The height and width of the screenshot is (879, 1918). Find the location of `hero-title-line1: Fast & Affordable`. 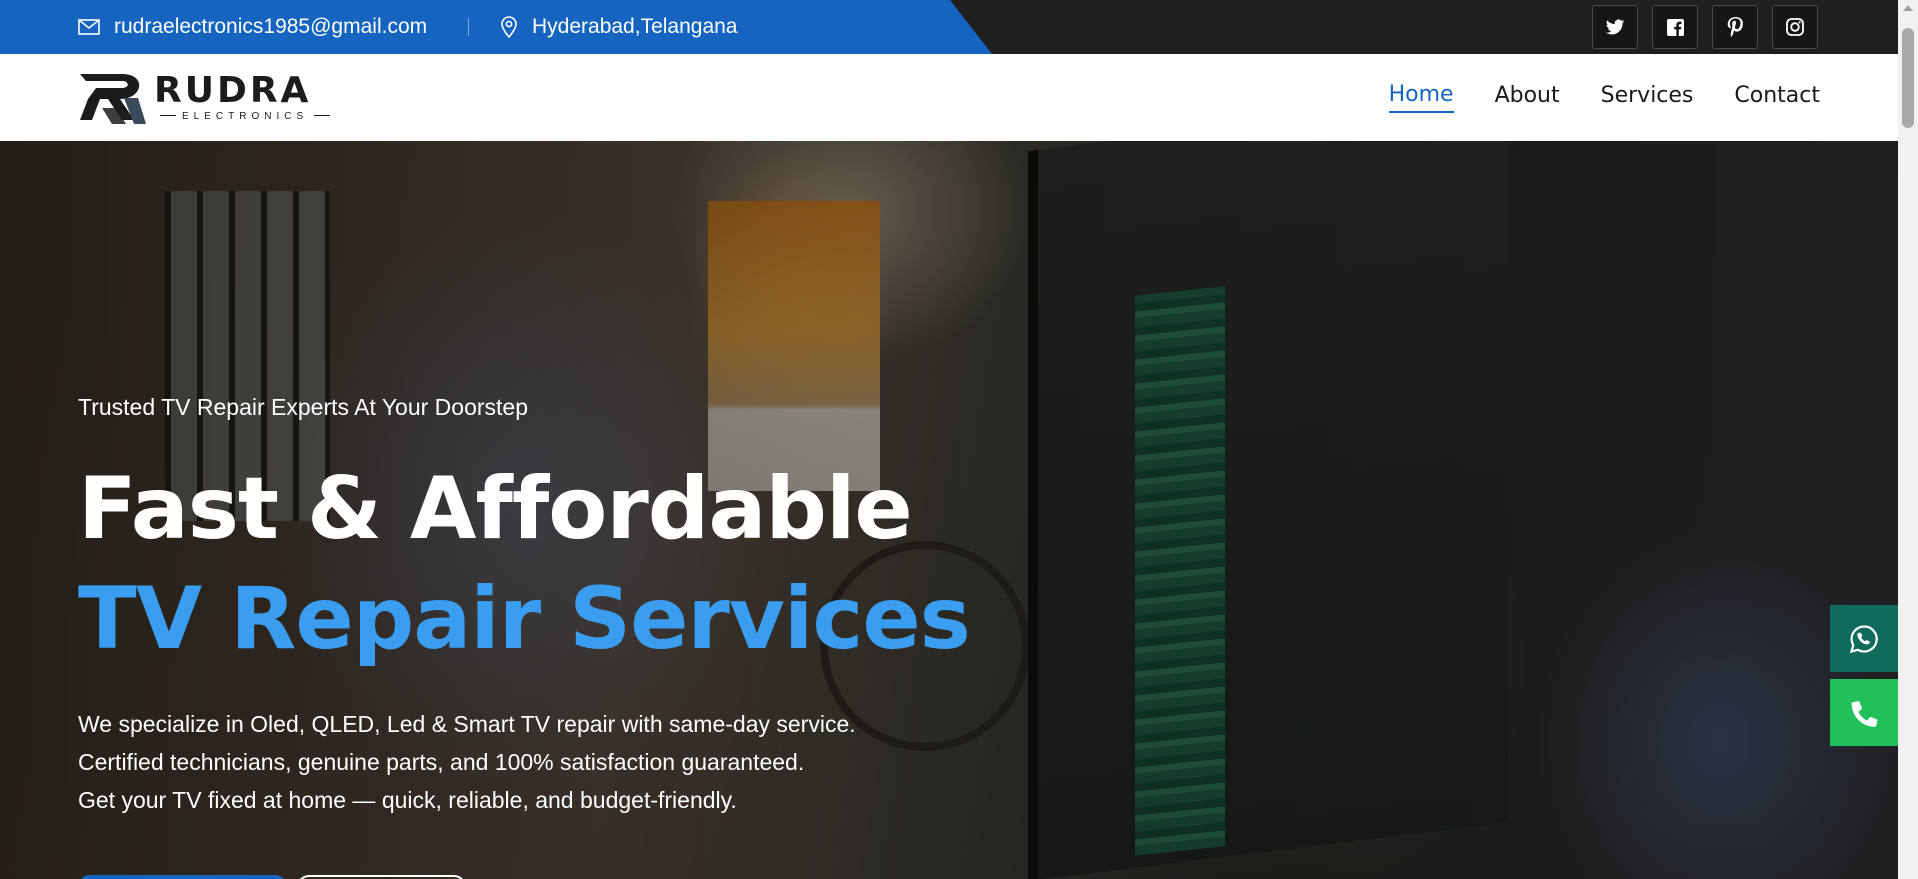

hero-title-line1: Fast & Affordable is located at coordinates (495, 509).